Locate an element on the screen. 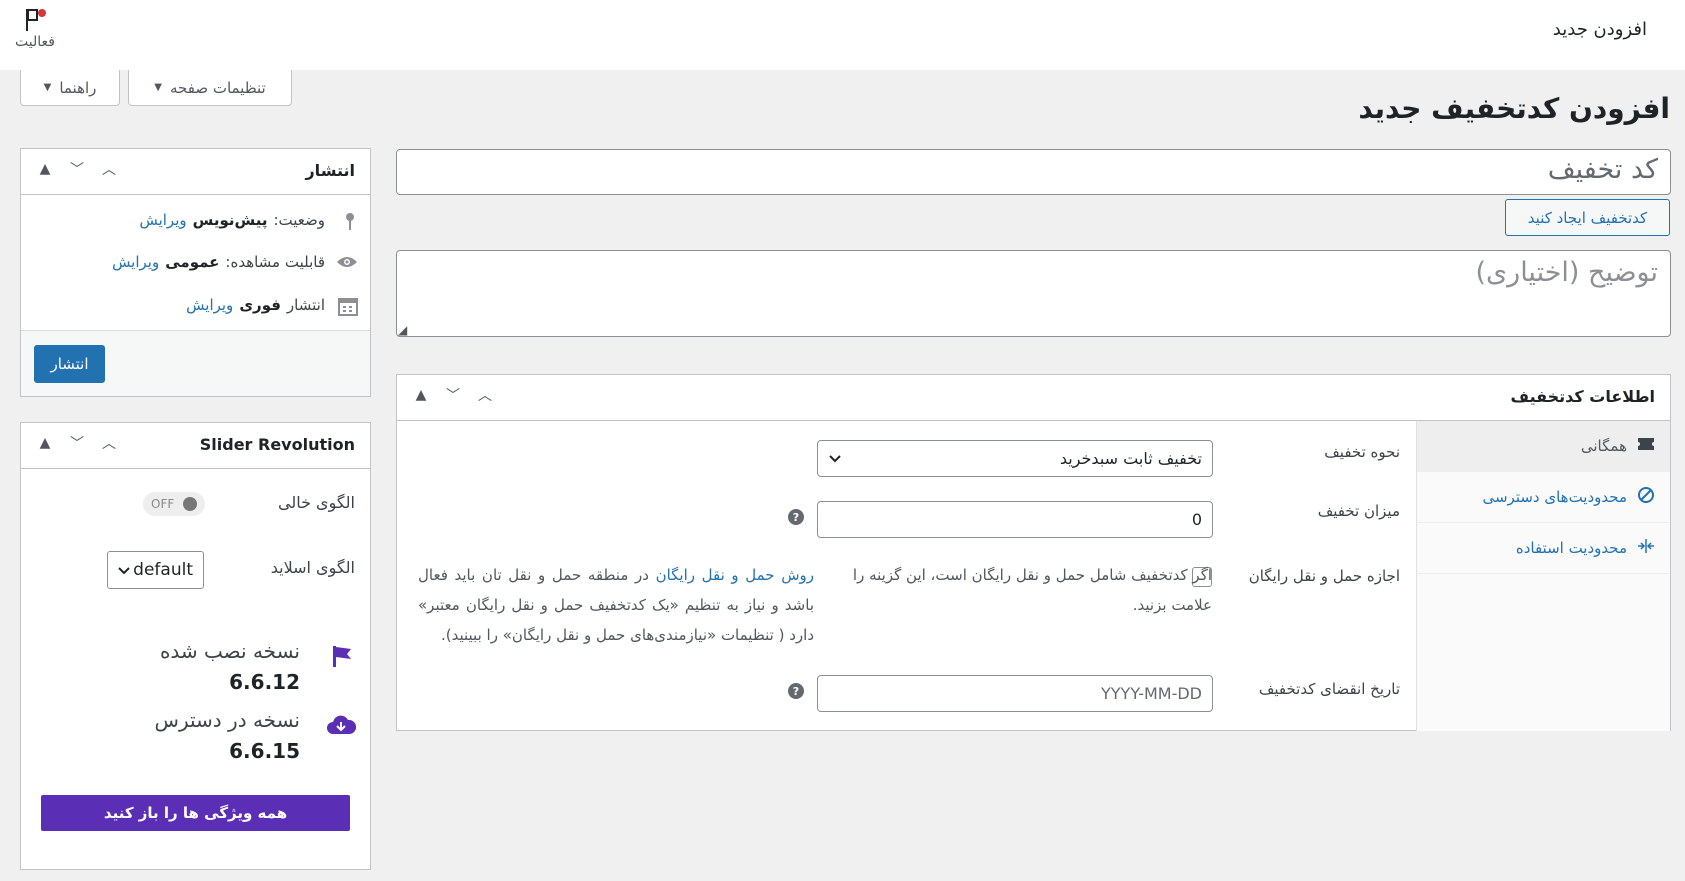  status-edit-link: ویرایش is located at coordinates (162, 220).